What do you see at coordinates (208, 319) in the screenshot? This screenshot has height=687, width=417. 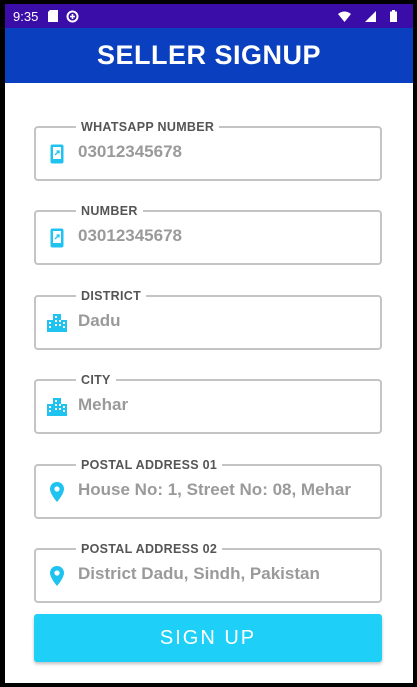 I see `district-field: DISTRICT Dadu` at bounding box center [208, 319].